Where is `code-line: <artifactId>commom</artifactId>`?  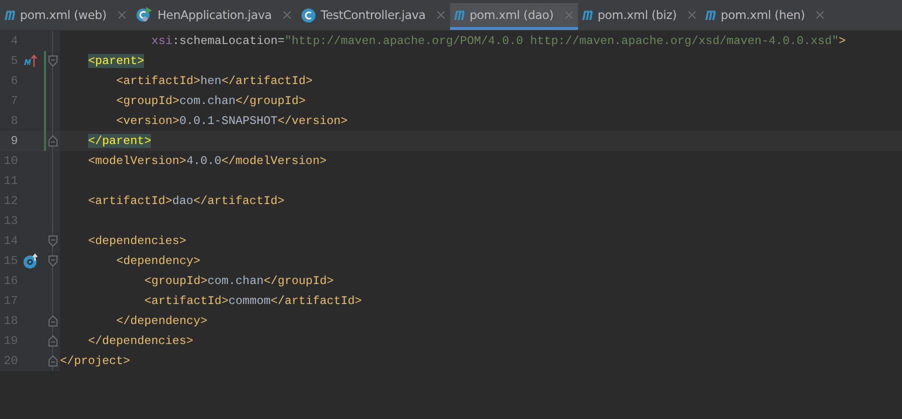 code-line: <artifactId>commom</artifactId> is located at coordinates (253, 301).